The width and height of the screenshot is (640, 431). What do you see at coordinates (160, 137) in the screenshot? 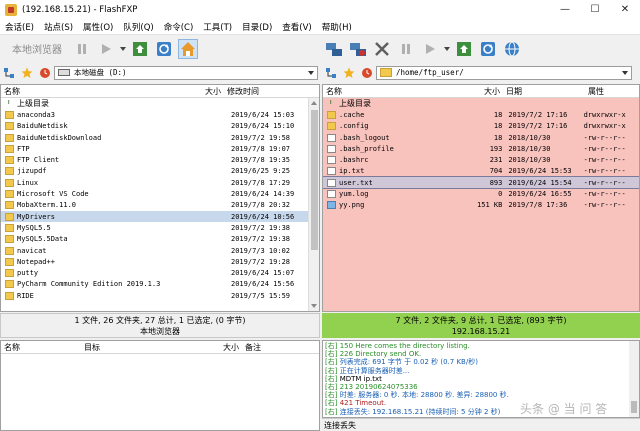
I see `table-row: BaiduNetdiskDownload 2019/7/2 19:58` at bounding box center [160, 137].